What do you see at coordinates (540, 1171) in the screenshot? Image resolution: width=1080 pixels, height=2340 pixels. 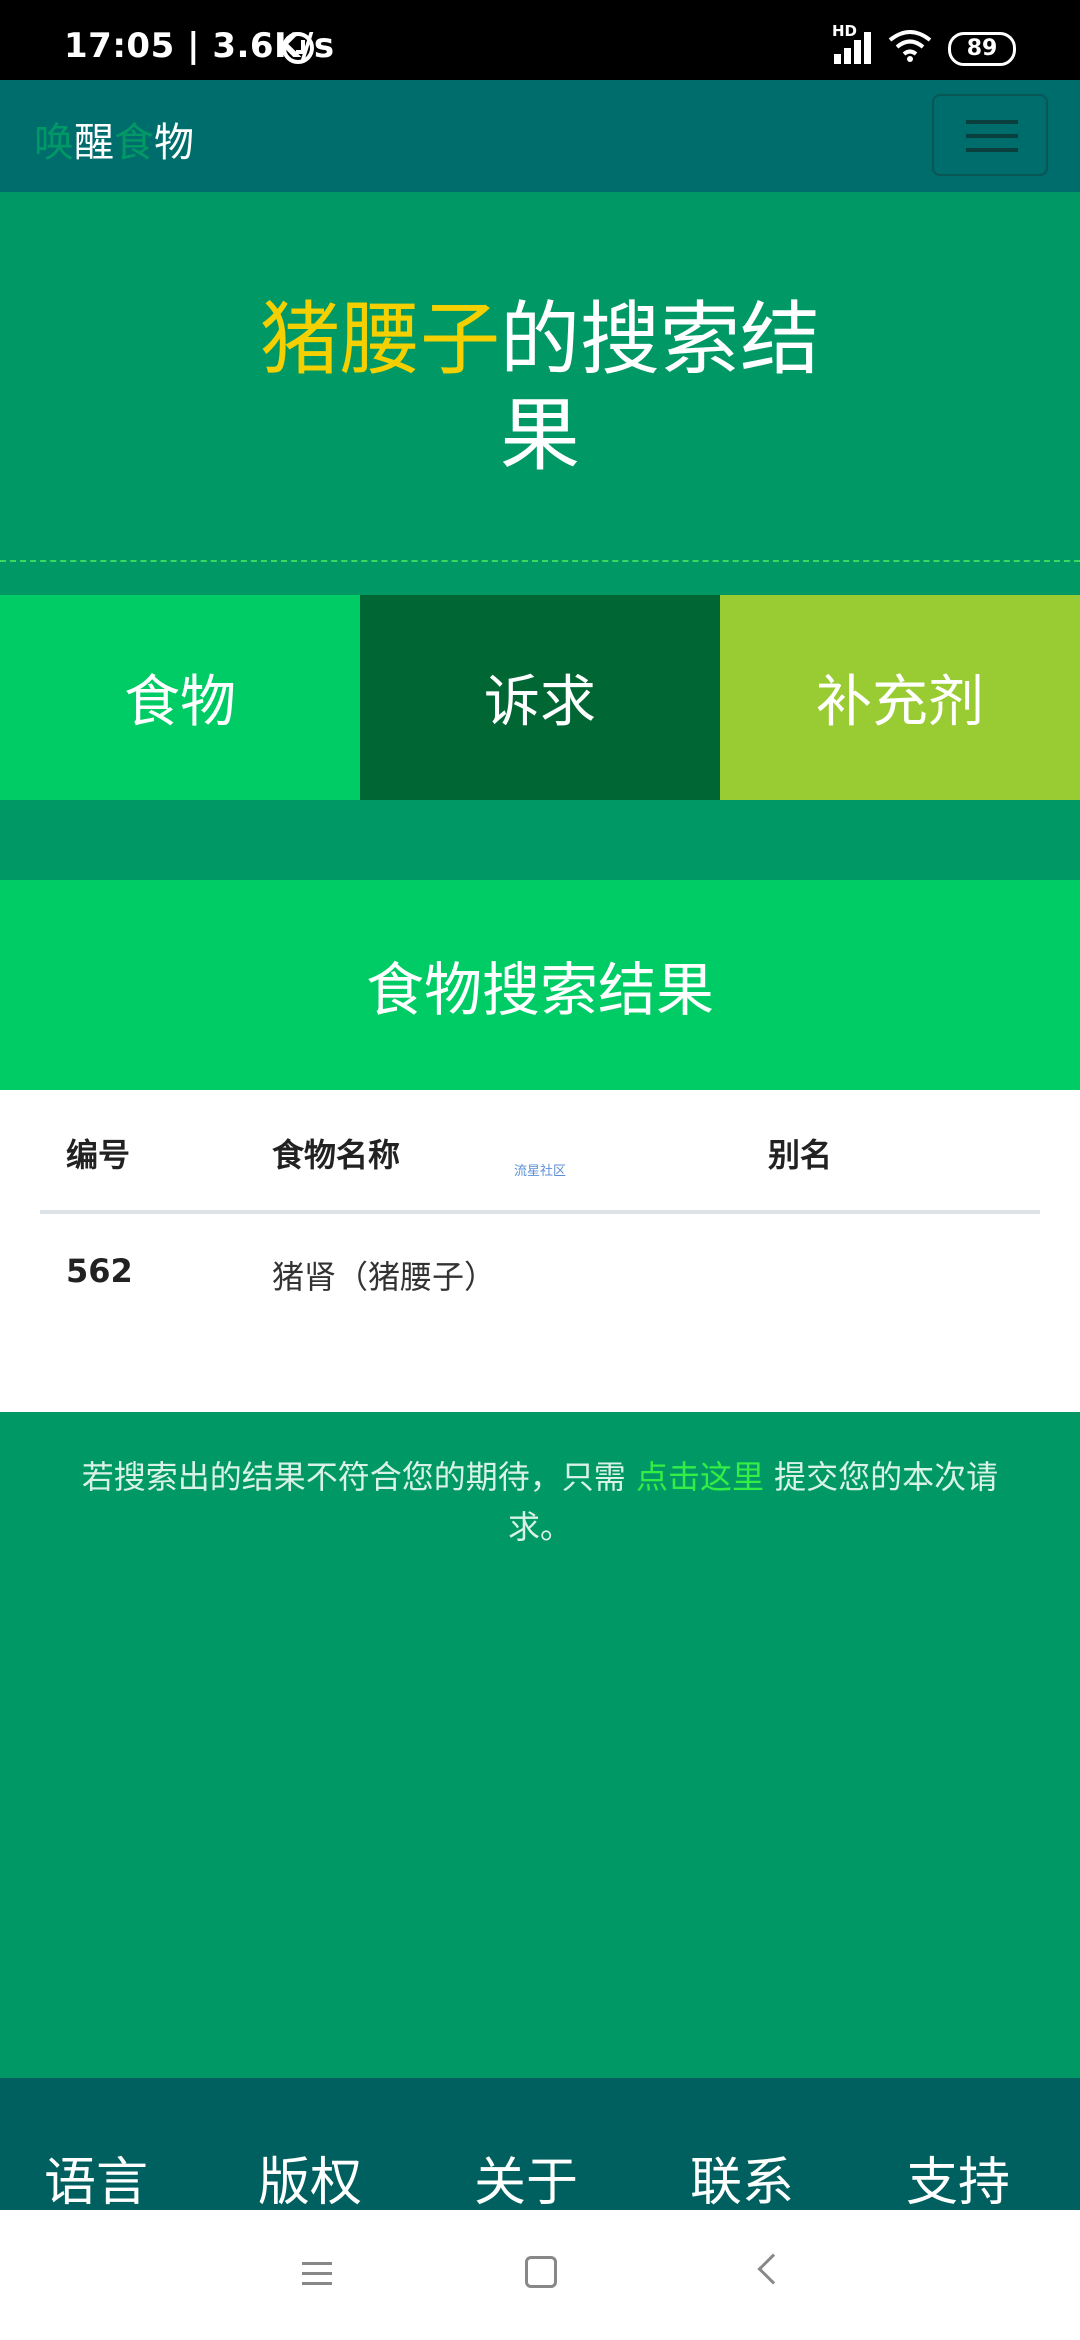 I see `watermark-text: 流星社区` at bounding box center [540, 1171].